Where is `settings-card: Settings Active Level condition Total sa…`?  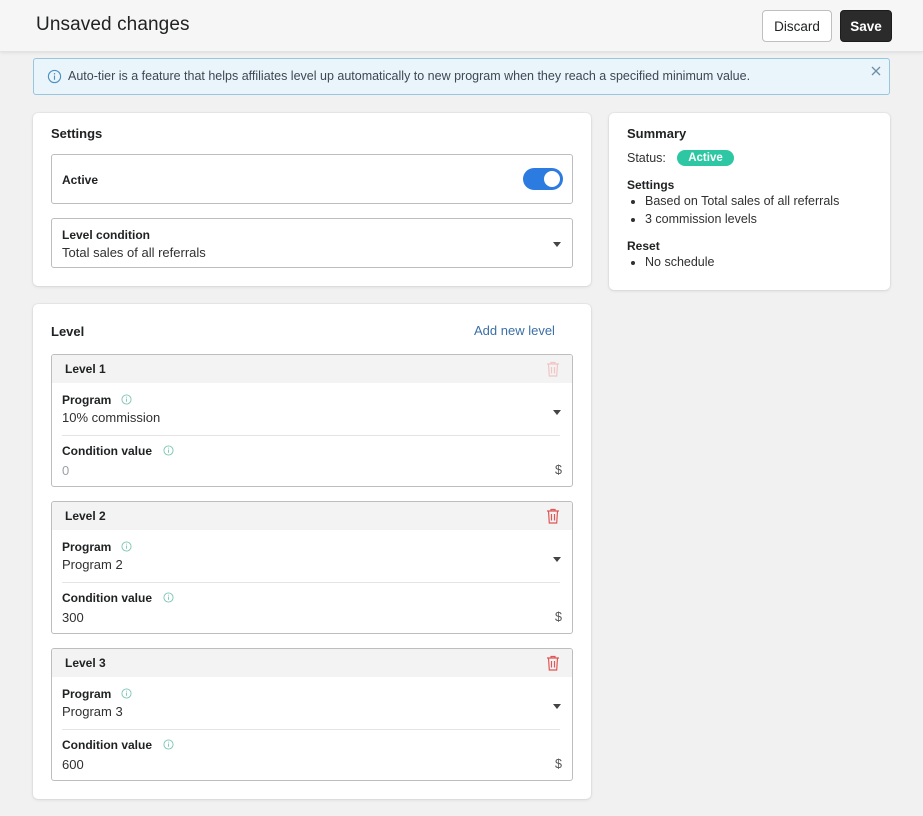
settings-card: Settings Active Level condition Total sa… is located at coordinates (312, 199).